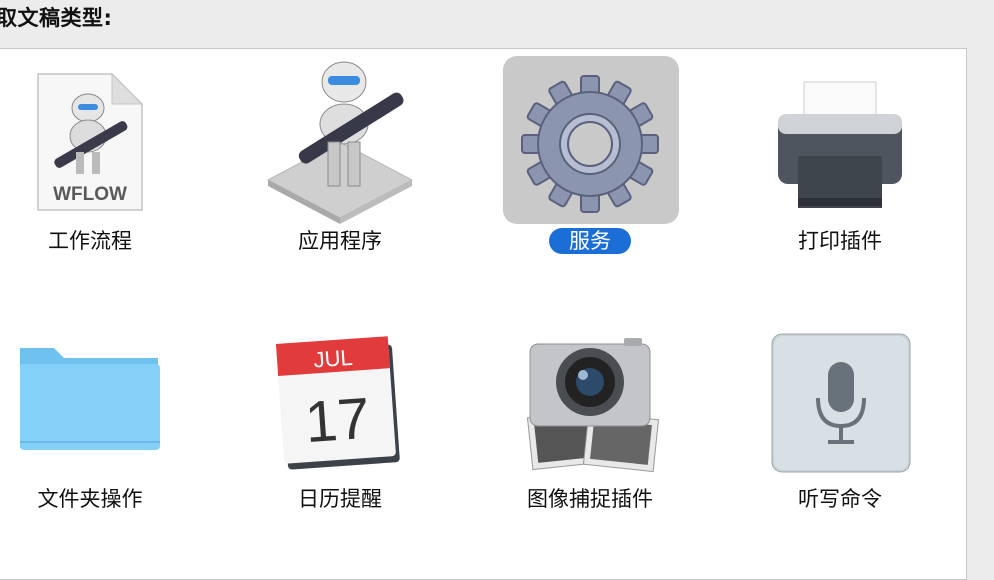 The image size is (994, 580). What do you see at coordinates (593, 405) in the screenshot?
I see `camera-icon` at bounding box center [593, 405].